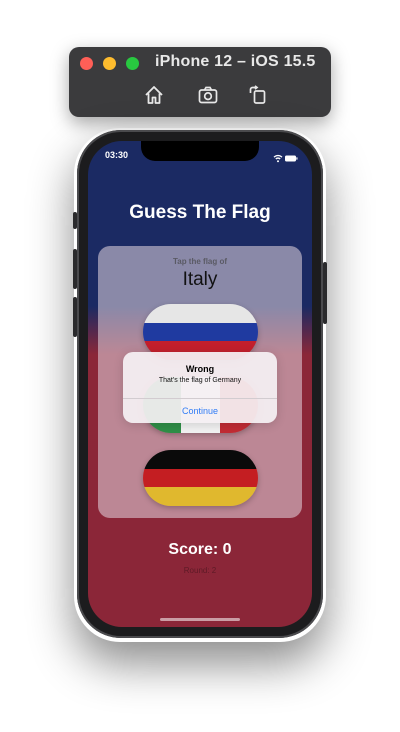 Image resolution: width=400 pixels, height=732 pixels. Describe the element at coordinates (117, 155) in the screenshot. I see `status-time: 03:30` at that location.